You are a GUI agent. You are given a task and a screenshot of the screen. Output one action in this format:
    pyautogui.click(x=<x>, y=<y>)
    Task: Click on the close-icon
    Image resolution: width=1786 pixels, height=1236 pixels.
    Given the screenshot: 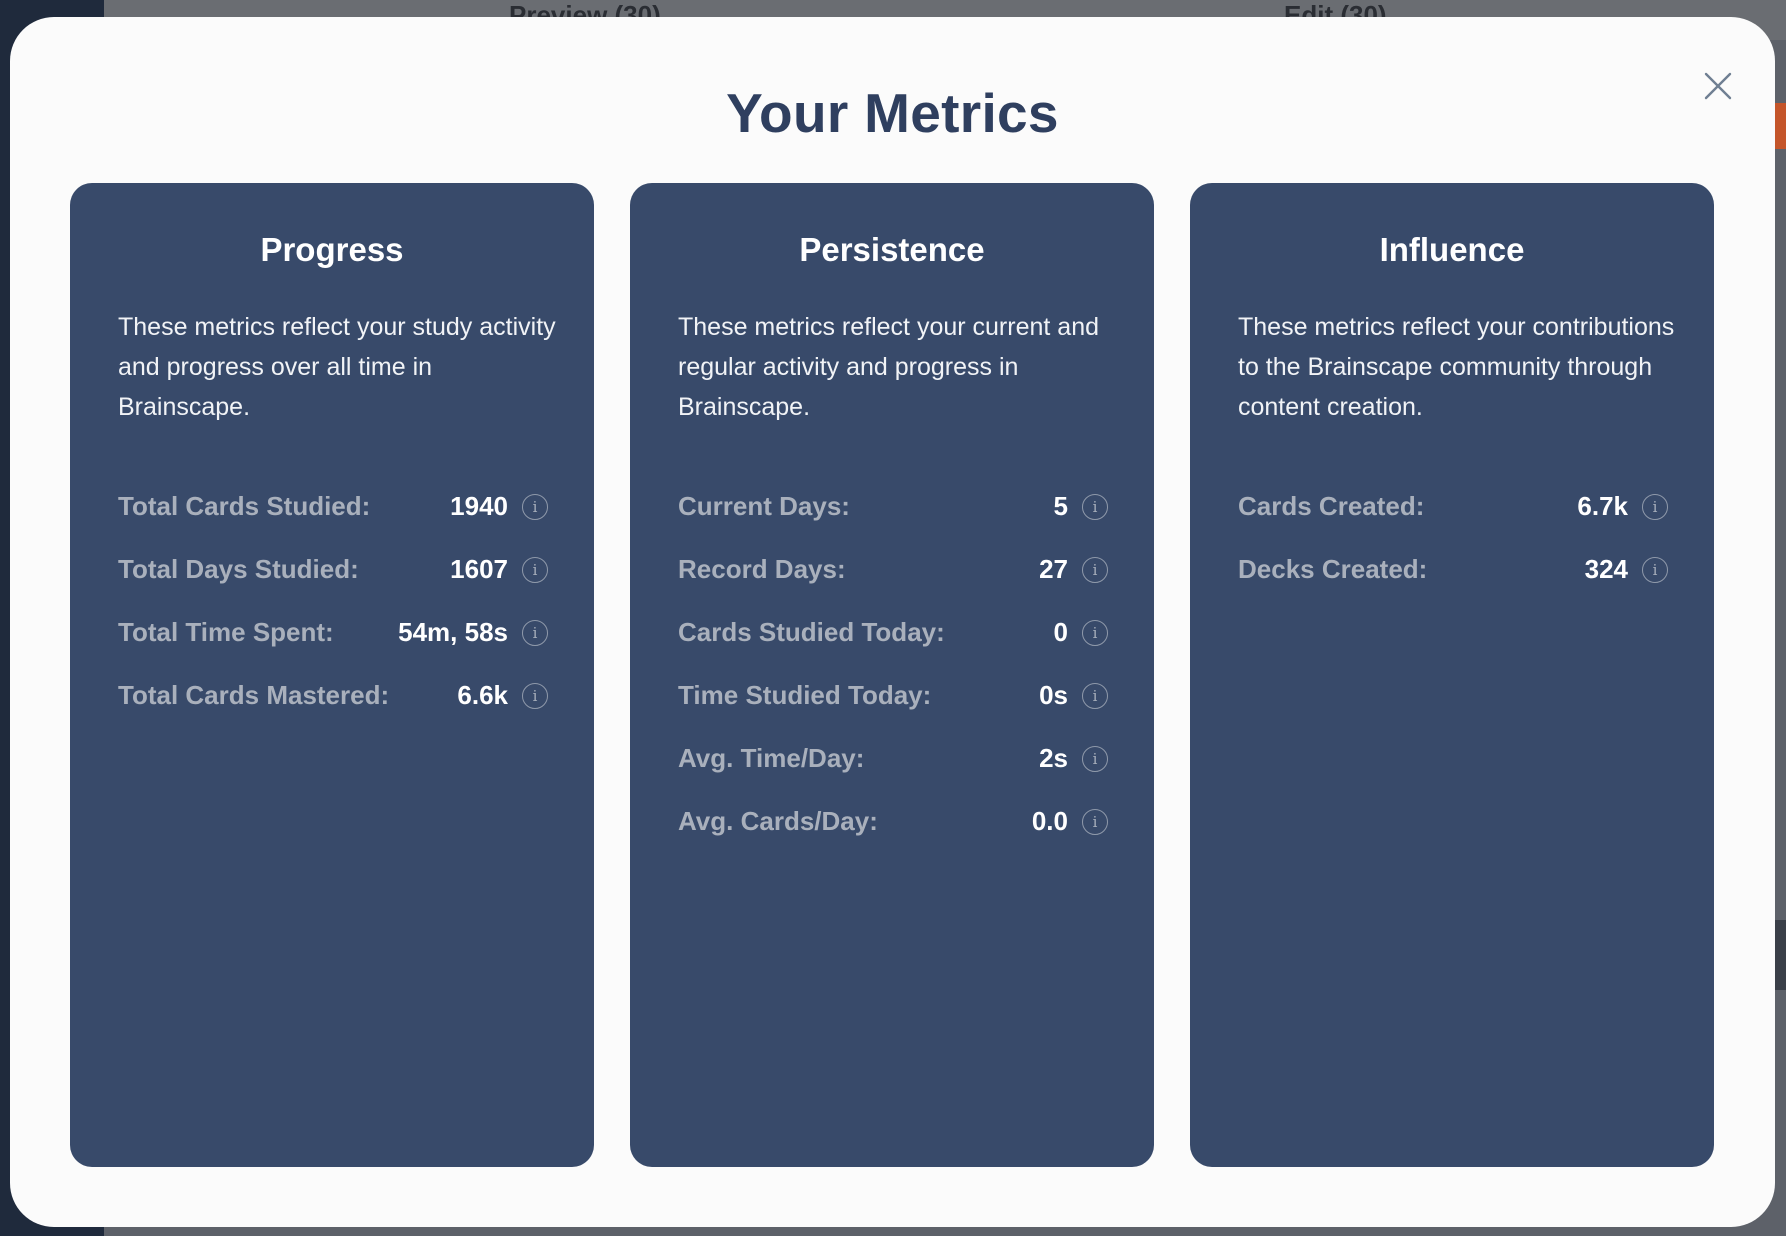 What is the action you would take?
    pyautogui.click(x=1718, y=86)
    